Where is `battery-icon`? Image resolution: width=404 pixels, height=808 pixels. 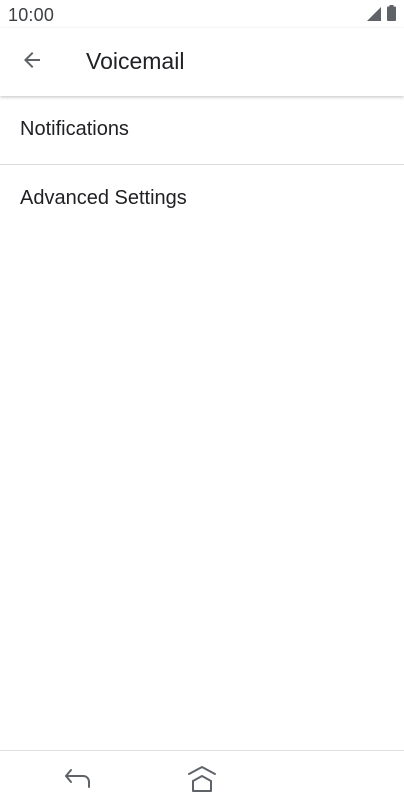 battery-icon is located at coordinates (391, 13).